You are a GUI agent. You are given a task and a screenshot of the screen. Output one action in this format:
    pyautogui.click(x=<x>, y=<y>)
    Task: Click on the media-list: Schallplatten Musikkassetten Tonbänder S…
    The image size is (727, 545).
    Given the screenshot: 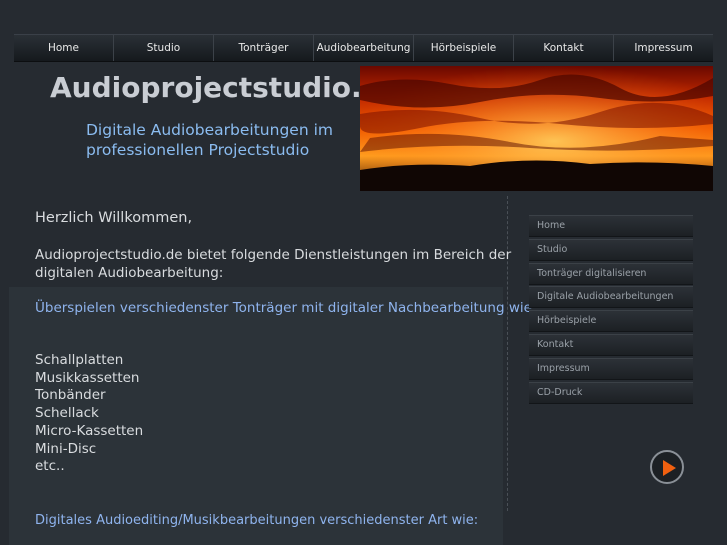 What is the action you would take?
    pyautogui.click(x=89, y=414)
    